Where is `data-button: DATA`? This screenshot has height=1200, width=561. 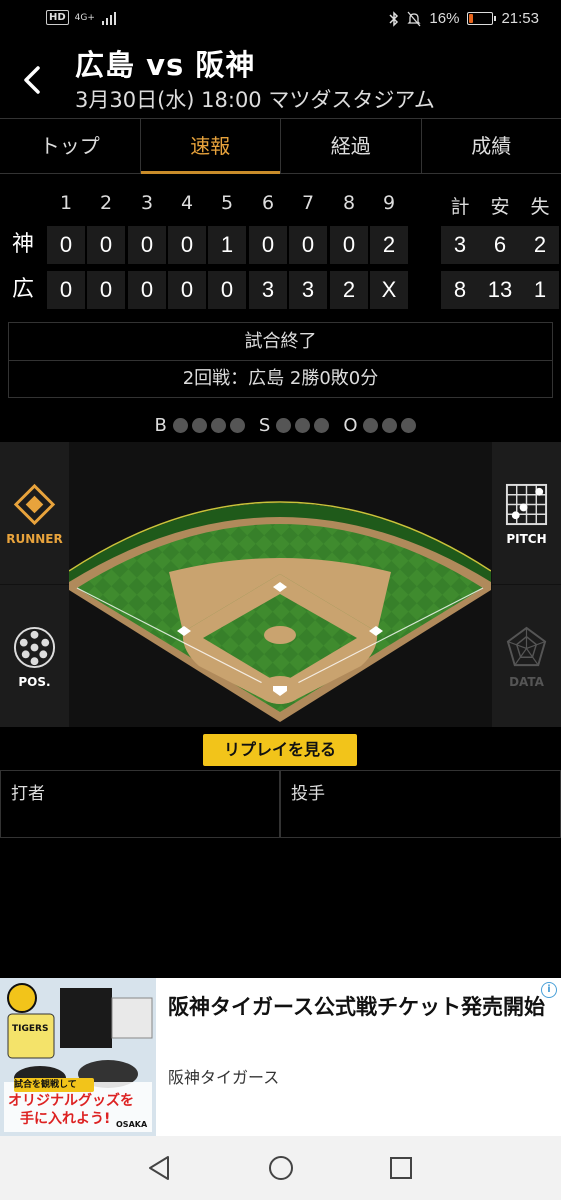 data-button: DATA is located at coordinates (526, 656).